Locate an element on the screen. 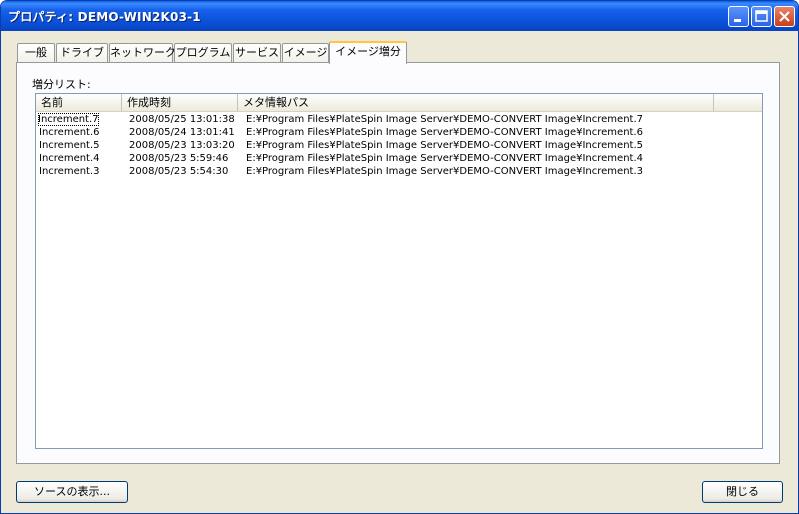 This screenshot has width=799, height=514. minimize-button is located at coordinates (738, 16).